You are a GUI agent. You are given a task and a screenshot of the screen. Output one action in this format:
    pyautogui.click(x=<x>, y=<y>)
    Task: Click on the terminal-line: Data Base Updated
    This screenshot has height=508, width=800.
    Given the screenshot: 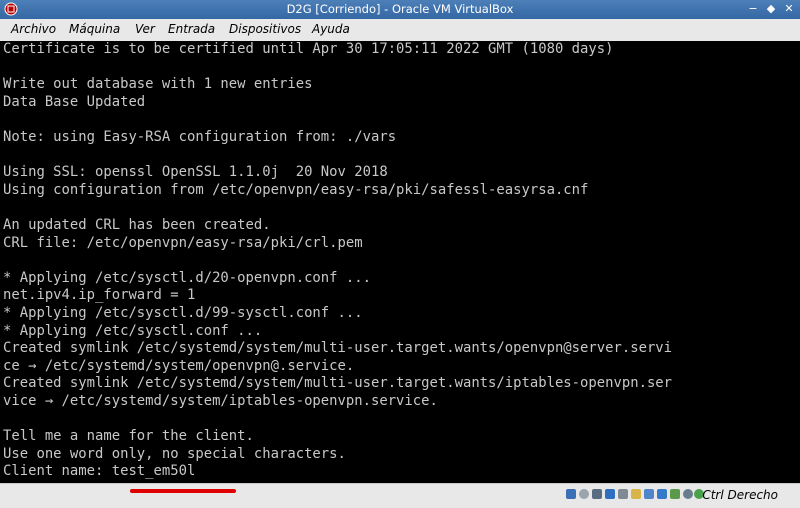 What is the action you would take?
    pyautogui.click(x=74, y=101)
    